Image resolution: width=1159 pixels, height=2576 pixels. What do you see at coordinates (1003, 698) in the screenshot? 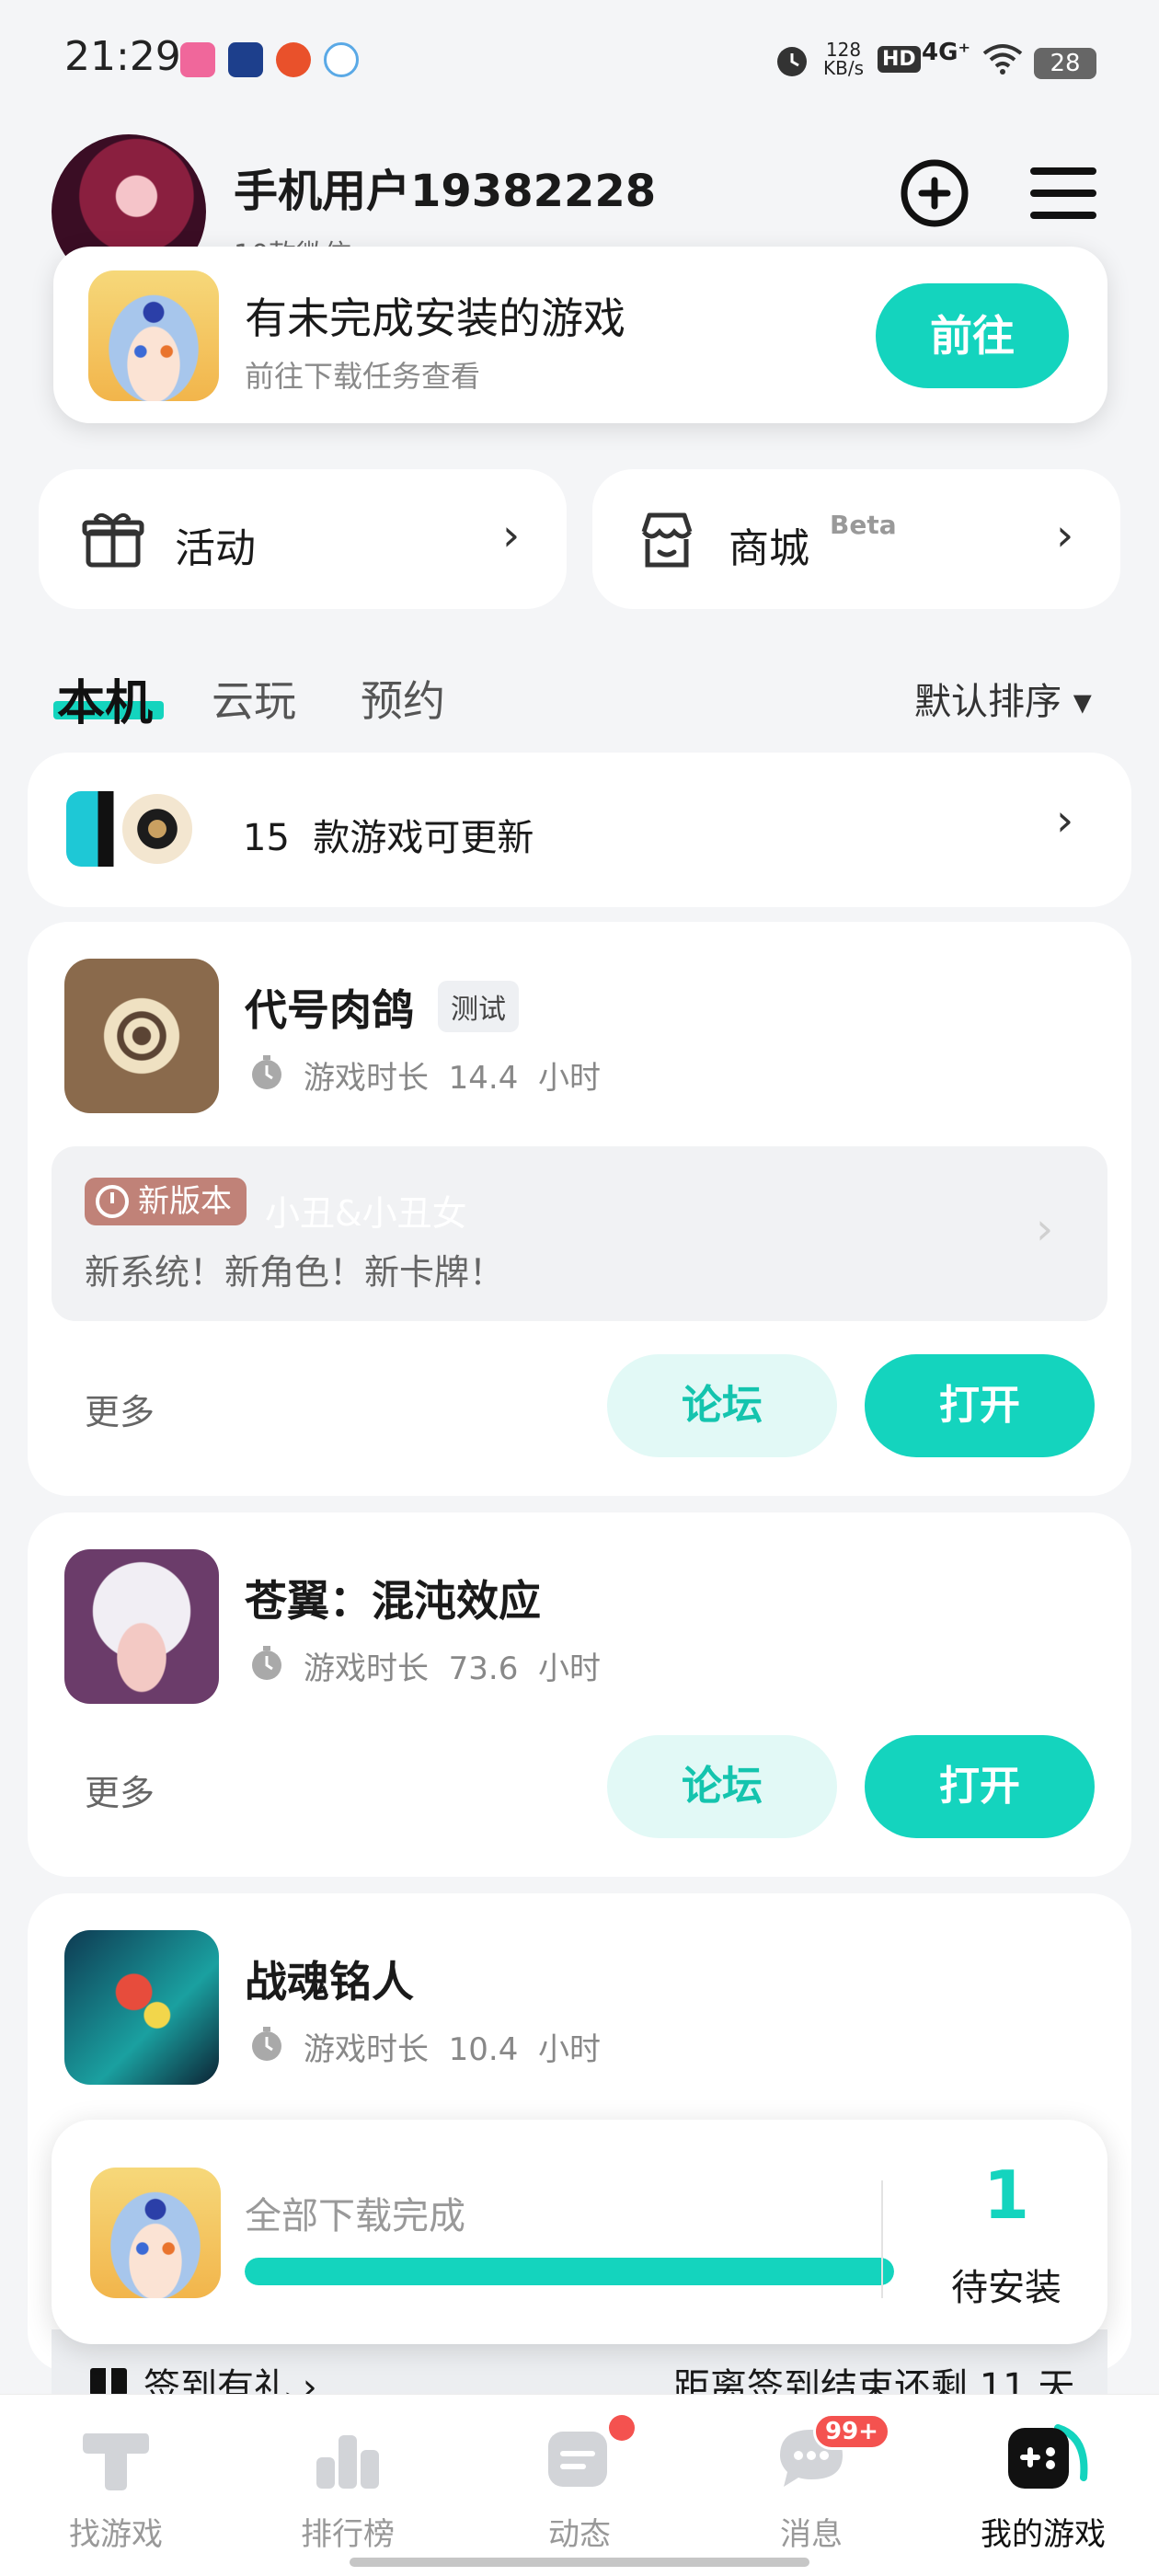
I see `sort-dropdown: 默认排序 ▾` at bounding box center [1003, 698].